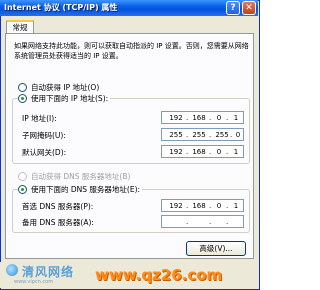 The width and height of the screenshot is (320, 290). Describe the element at coordinates (58, 222) in the screenshot. I see `alternate-dns-label: 备用 DNS 服务器(A):` at that location.